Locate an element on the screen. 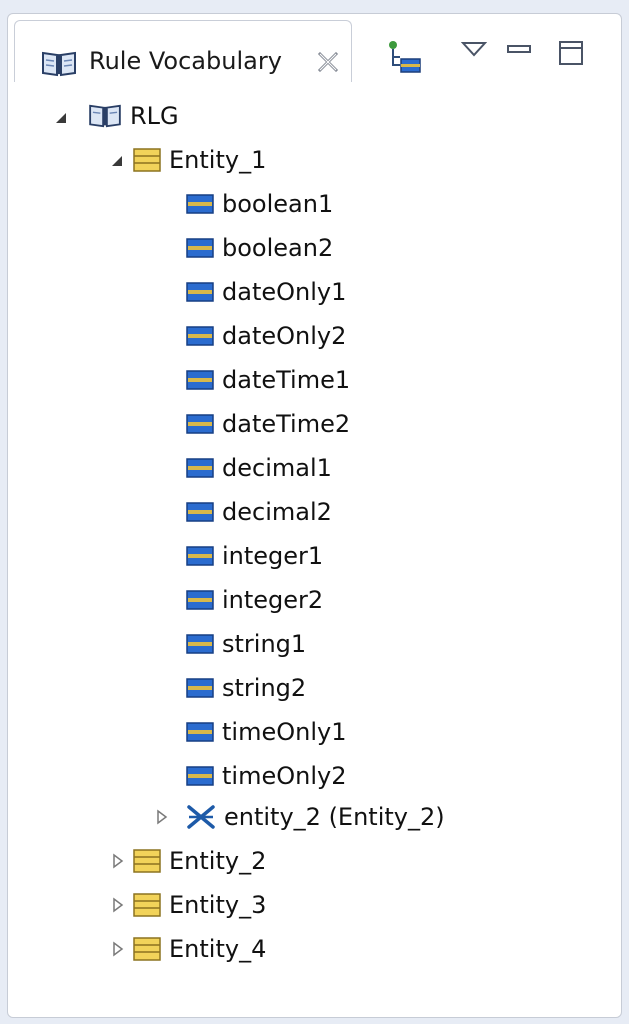 This screenshot has height=1024, width=629. tree-item-attribute: dateTime1 is located at coordinates (268, 380).